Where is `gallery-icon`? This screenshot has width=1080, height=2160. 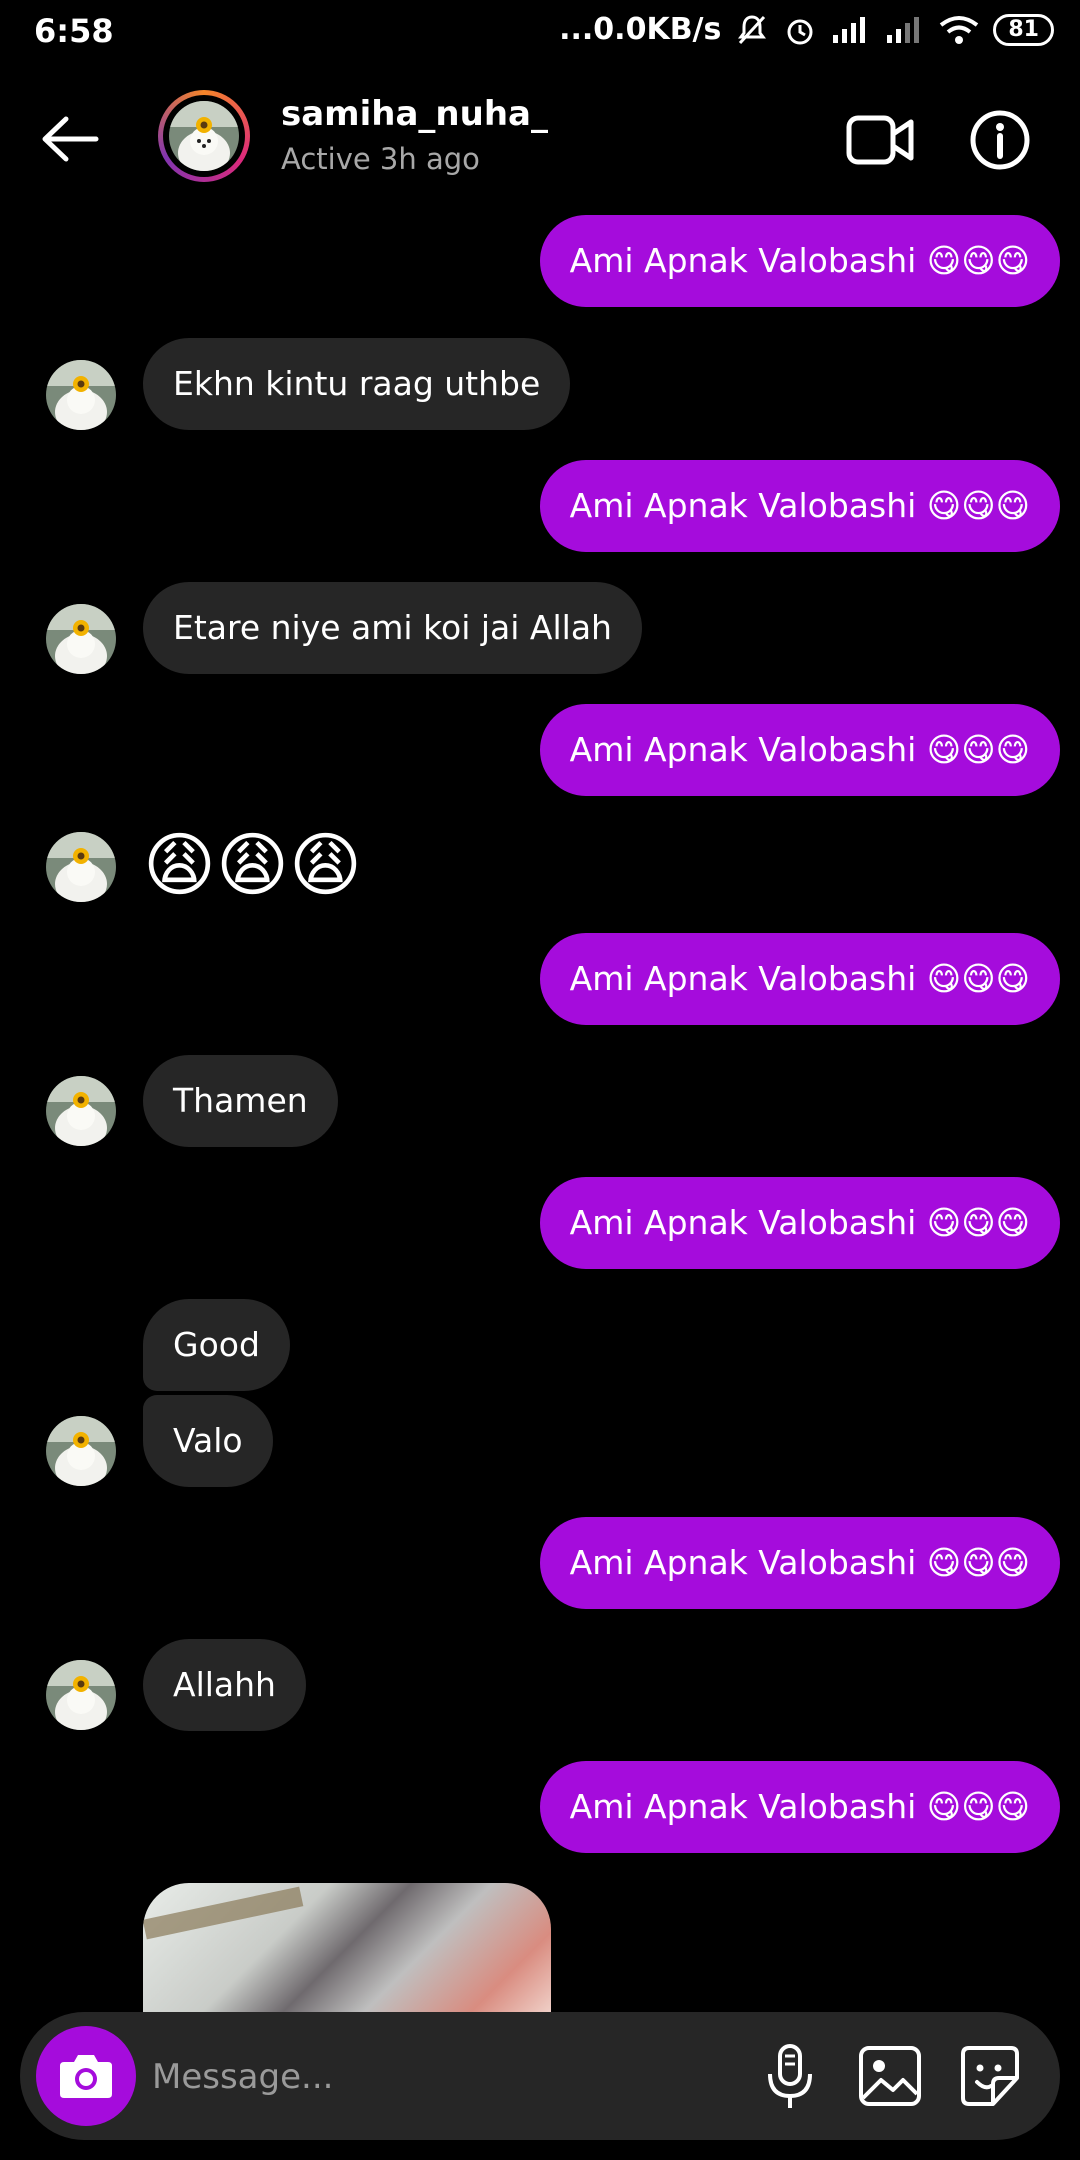
gallery-icon is located at coordinates (890, 2076).